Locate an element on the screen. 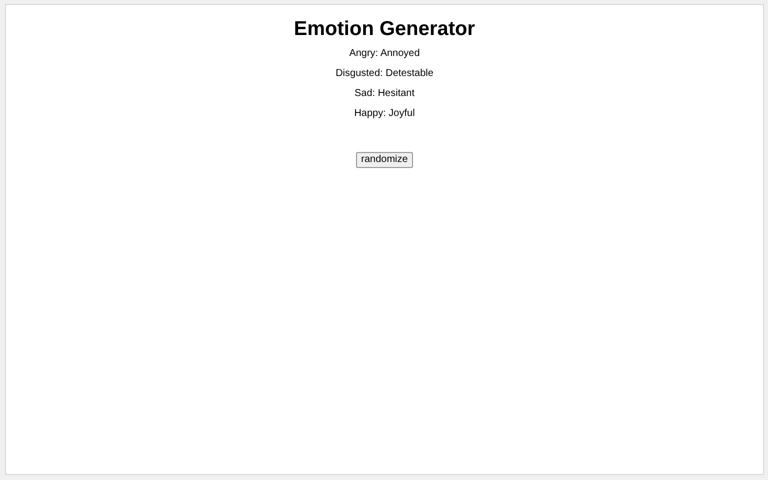  emotion-line: Disgusted: Detestable is located at coordinates (385, 74).